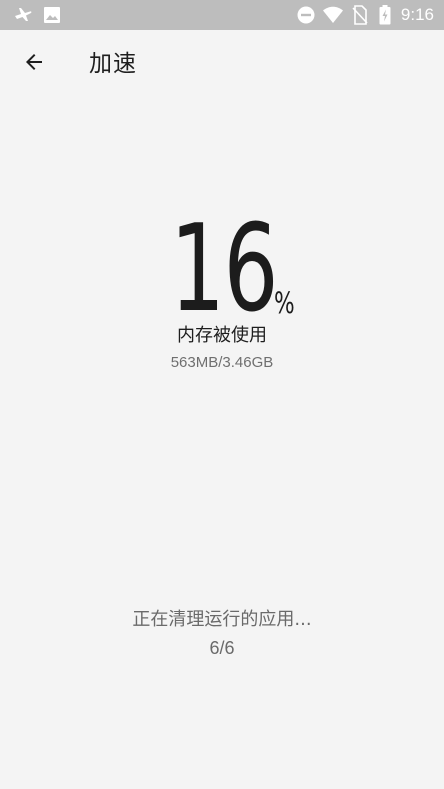  I want to click on app-bar: 加速, so click(222, 64).